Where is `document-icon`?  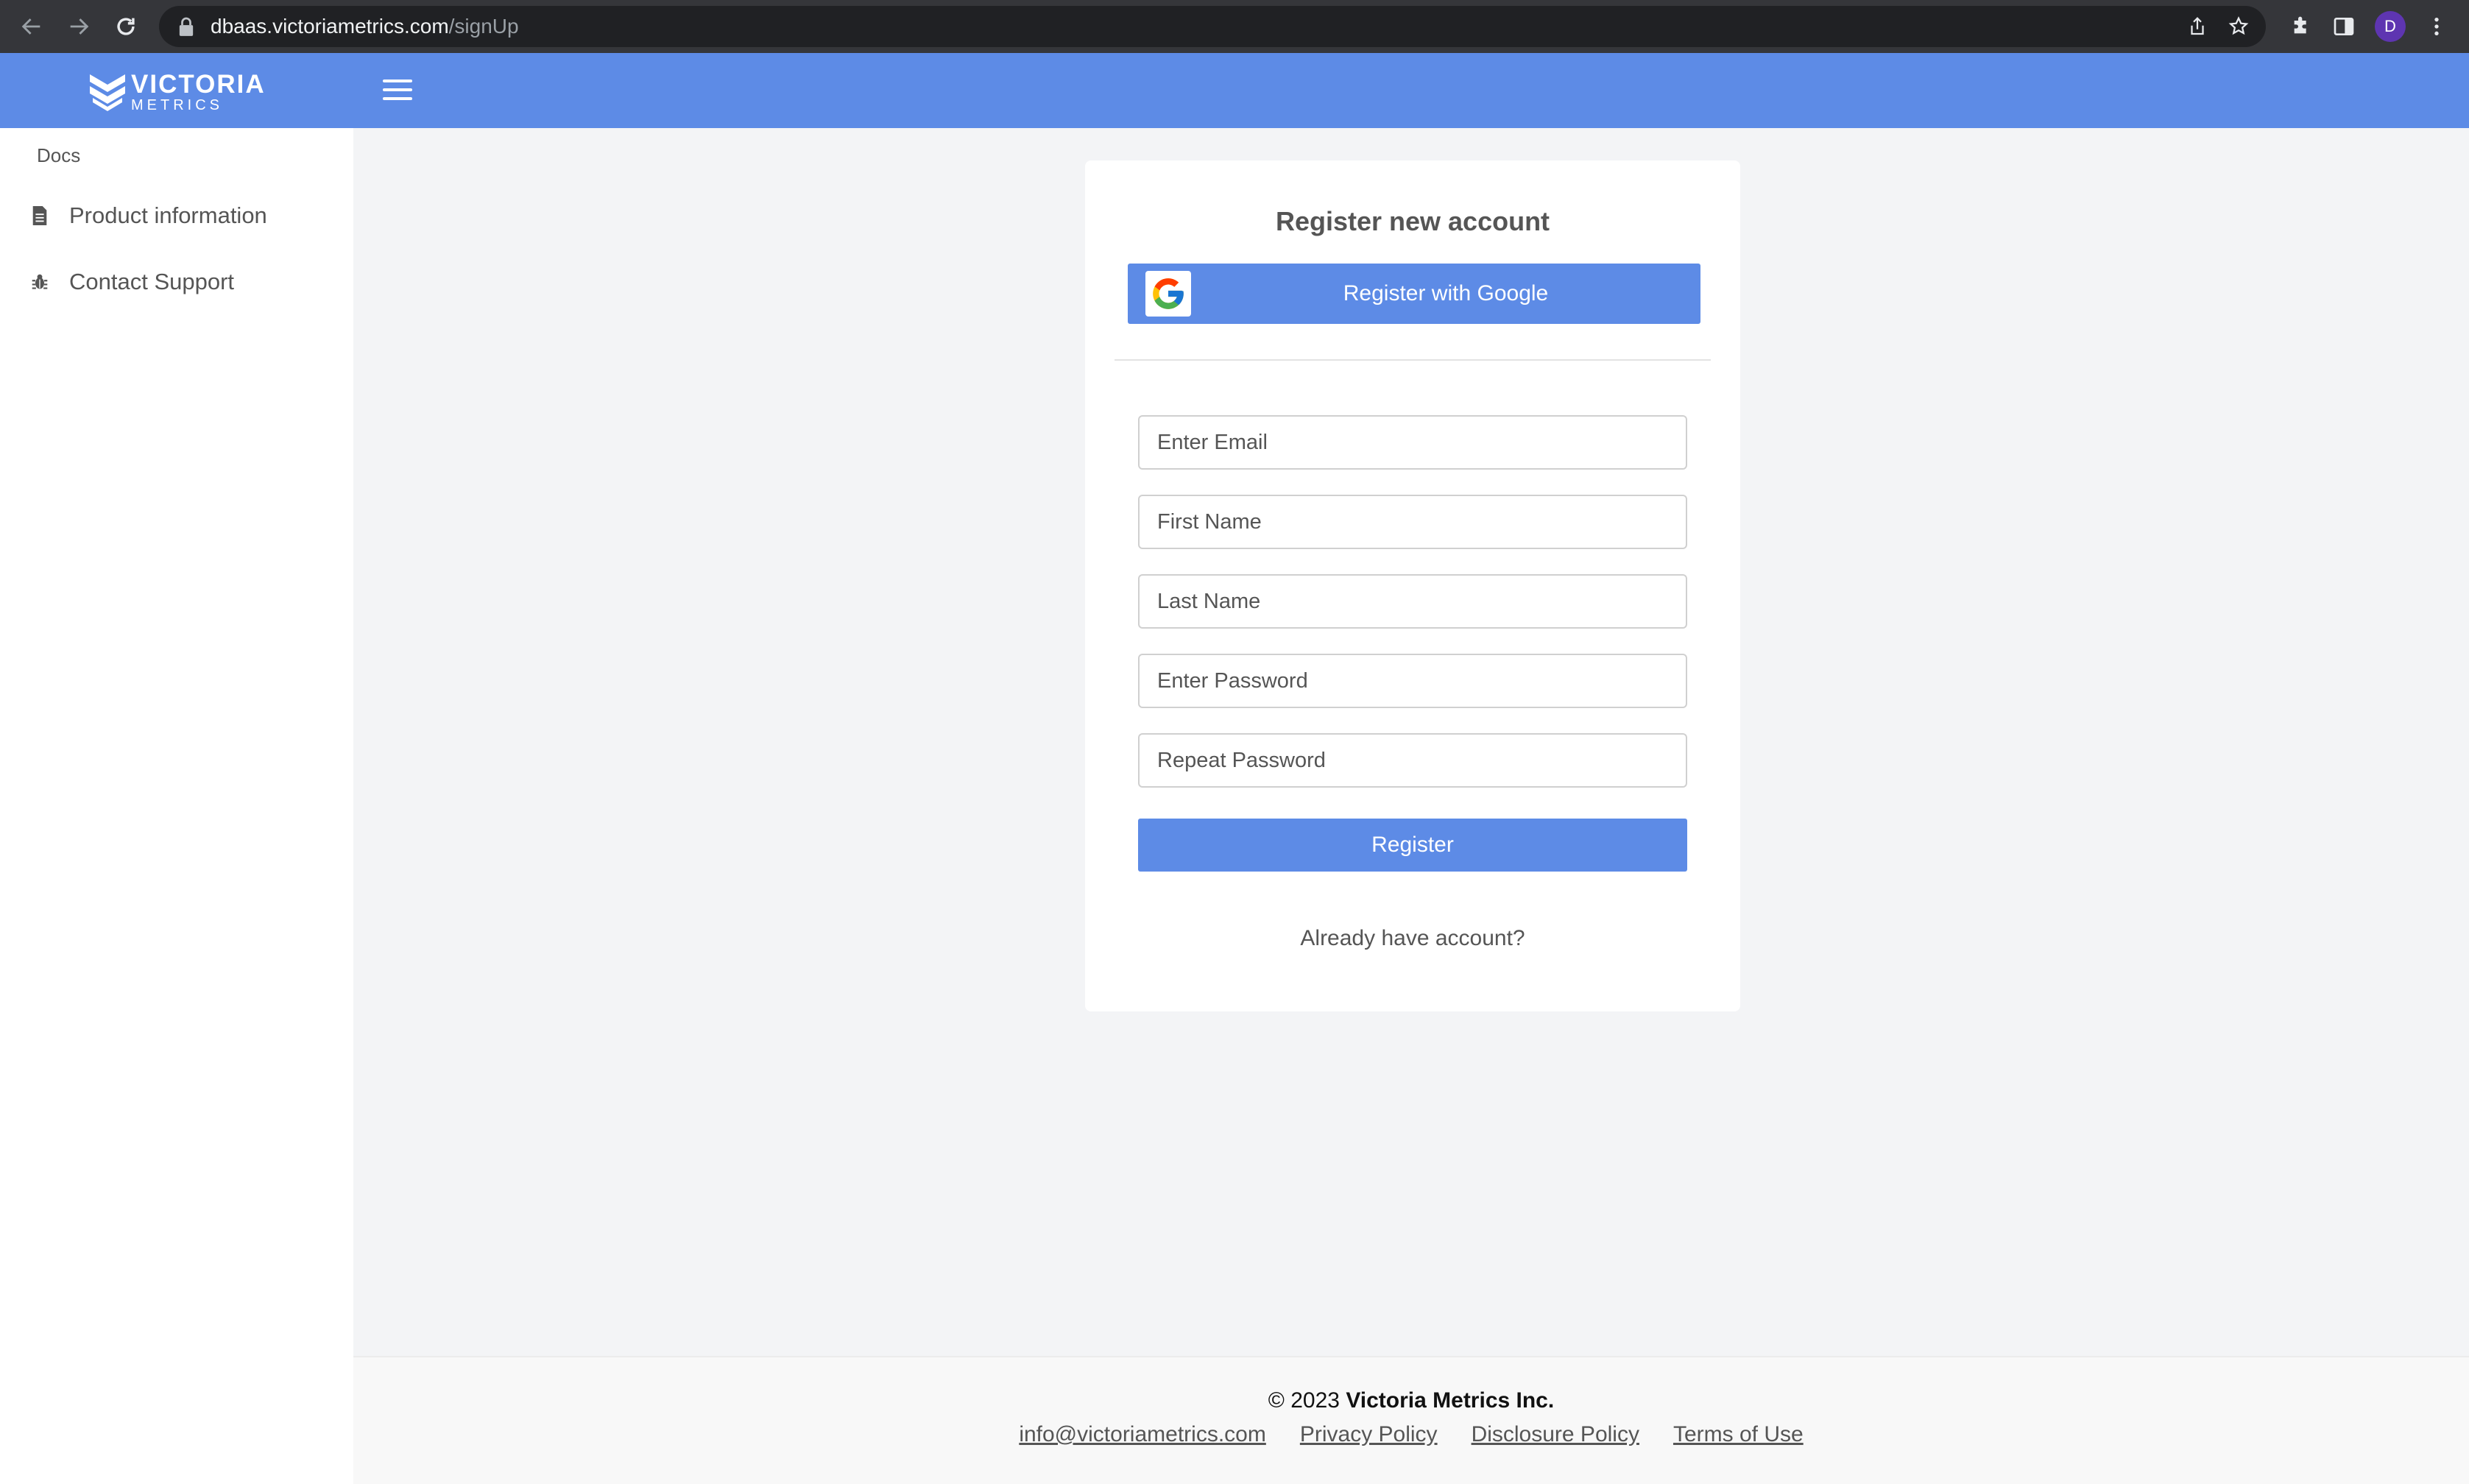
document-icon is located at coordinates (39, 215).